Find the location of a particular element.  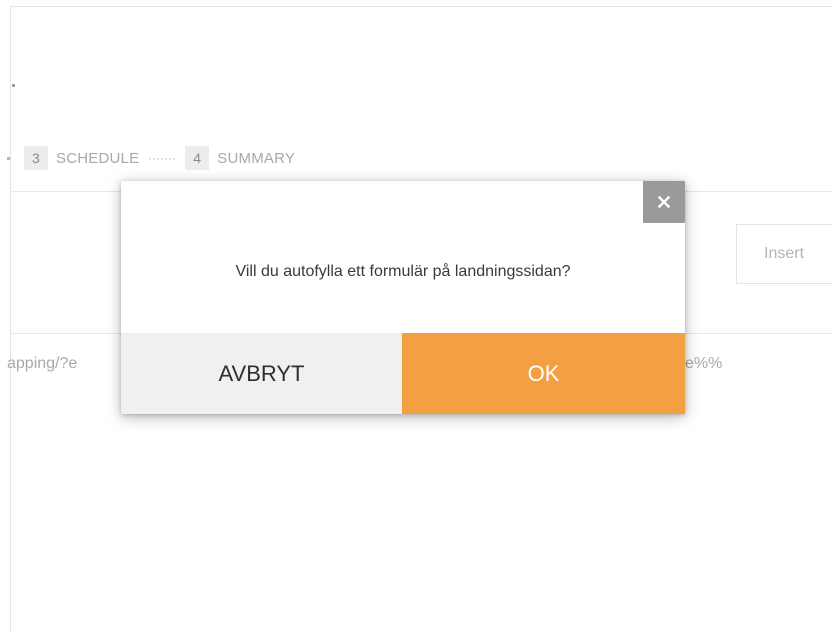

dialog-close-button is located at coordinates (664, 202).